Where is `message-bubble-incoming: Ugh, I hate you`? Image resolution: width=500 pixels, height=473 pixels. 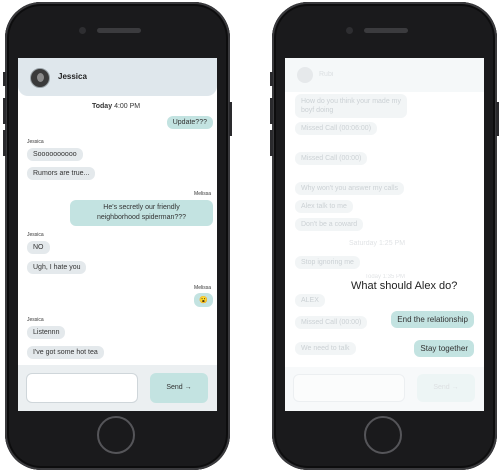 message-bubble-incoming: Ugh, I hate you is located at coordinates (57, 267).